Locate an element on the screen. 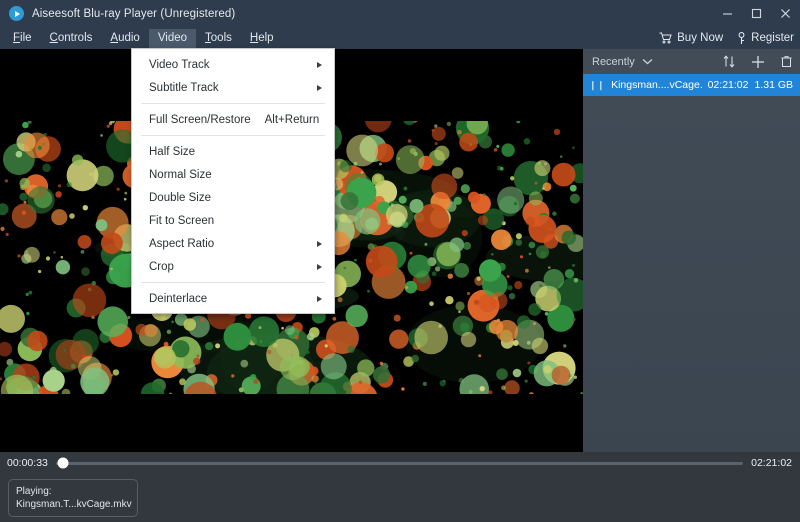 This screenshot has height=522, width=800. menu-item-crop: Crop is located at coordinates (233, 266).